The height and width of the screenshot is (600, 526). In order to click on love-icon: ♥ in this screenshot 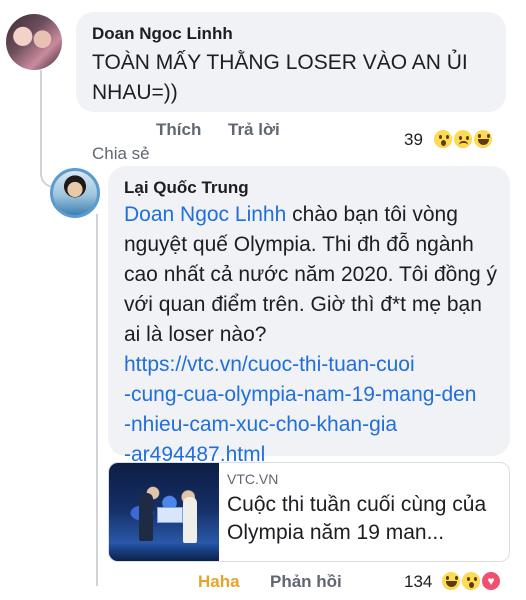, I will do `click(491, 581)`.